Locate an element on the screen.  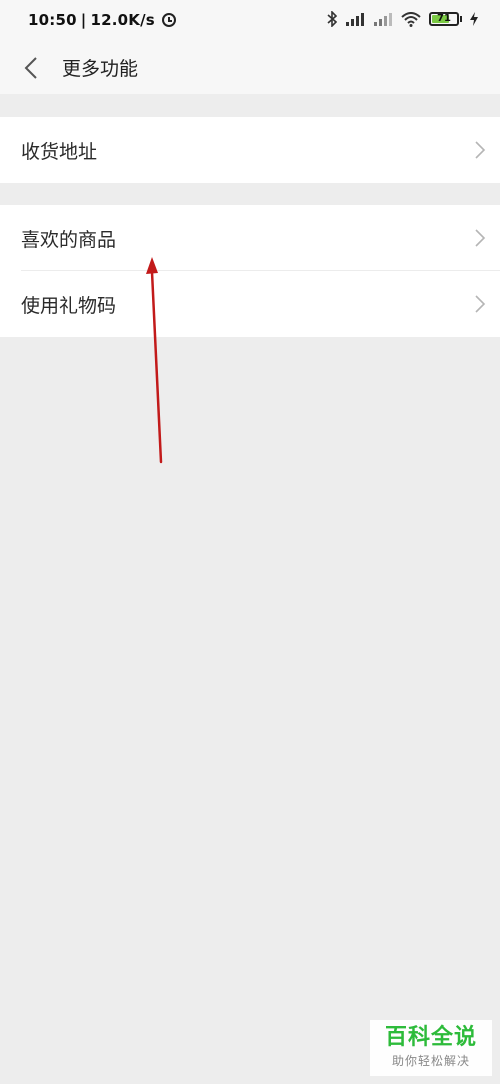
status-left: 10:50 | 12.0K/s is located at coordinates (102, 20).